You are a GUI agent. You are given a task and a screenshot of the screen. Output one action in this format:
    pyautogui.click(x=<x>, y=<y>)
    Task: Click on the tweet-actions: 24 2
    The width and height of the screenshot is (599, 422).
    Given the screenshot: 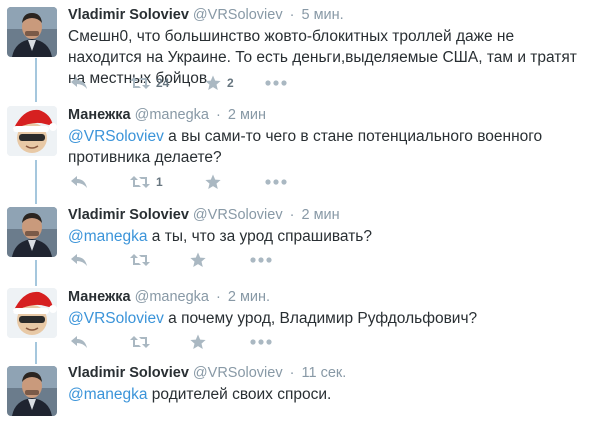 What is the action you would take?
    pyautogui.click(x=250, y=83)
    